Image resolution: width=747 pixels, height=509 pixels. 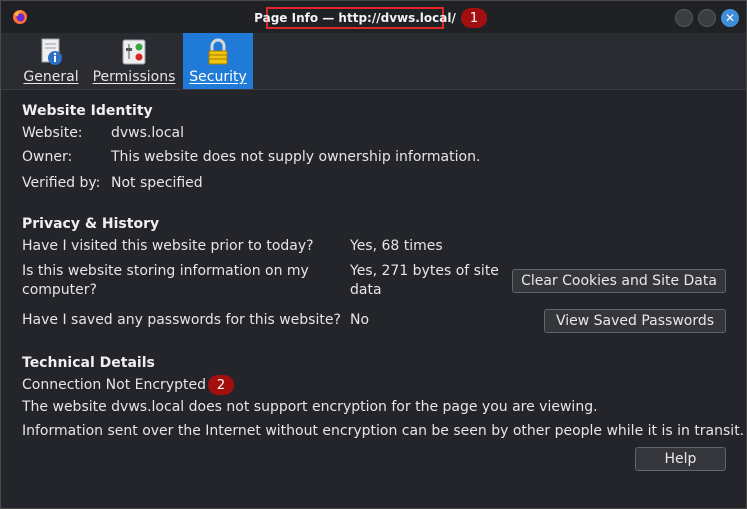 I want to click on tab-permissions-label: Permissions, so click(x=134, y=77).